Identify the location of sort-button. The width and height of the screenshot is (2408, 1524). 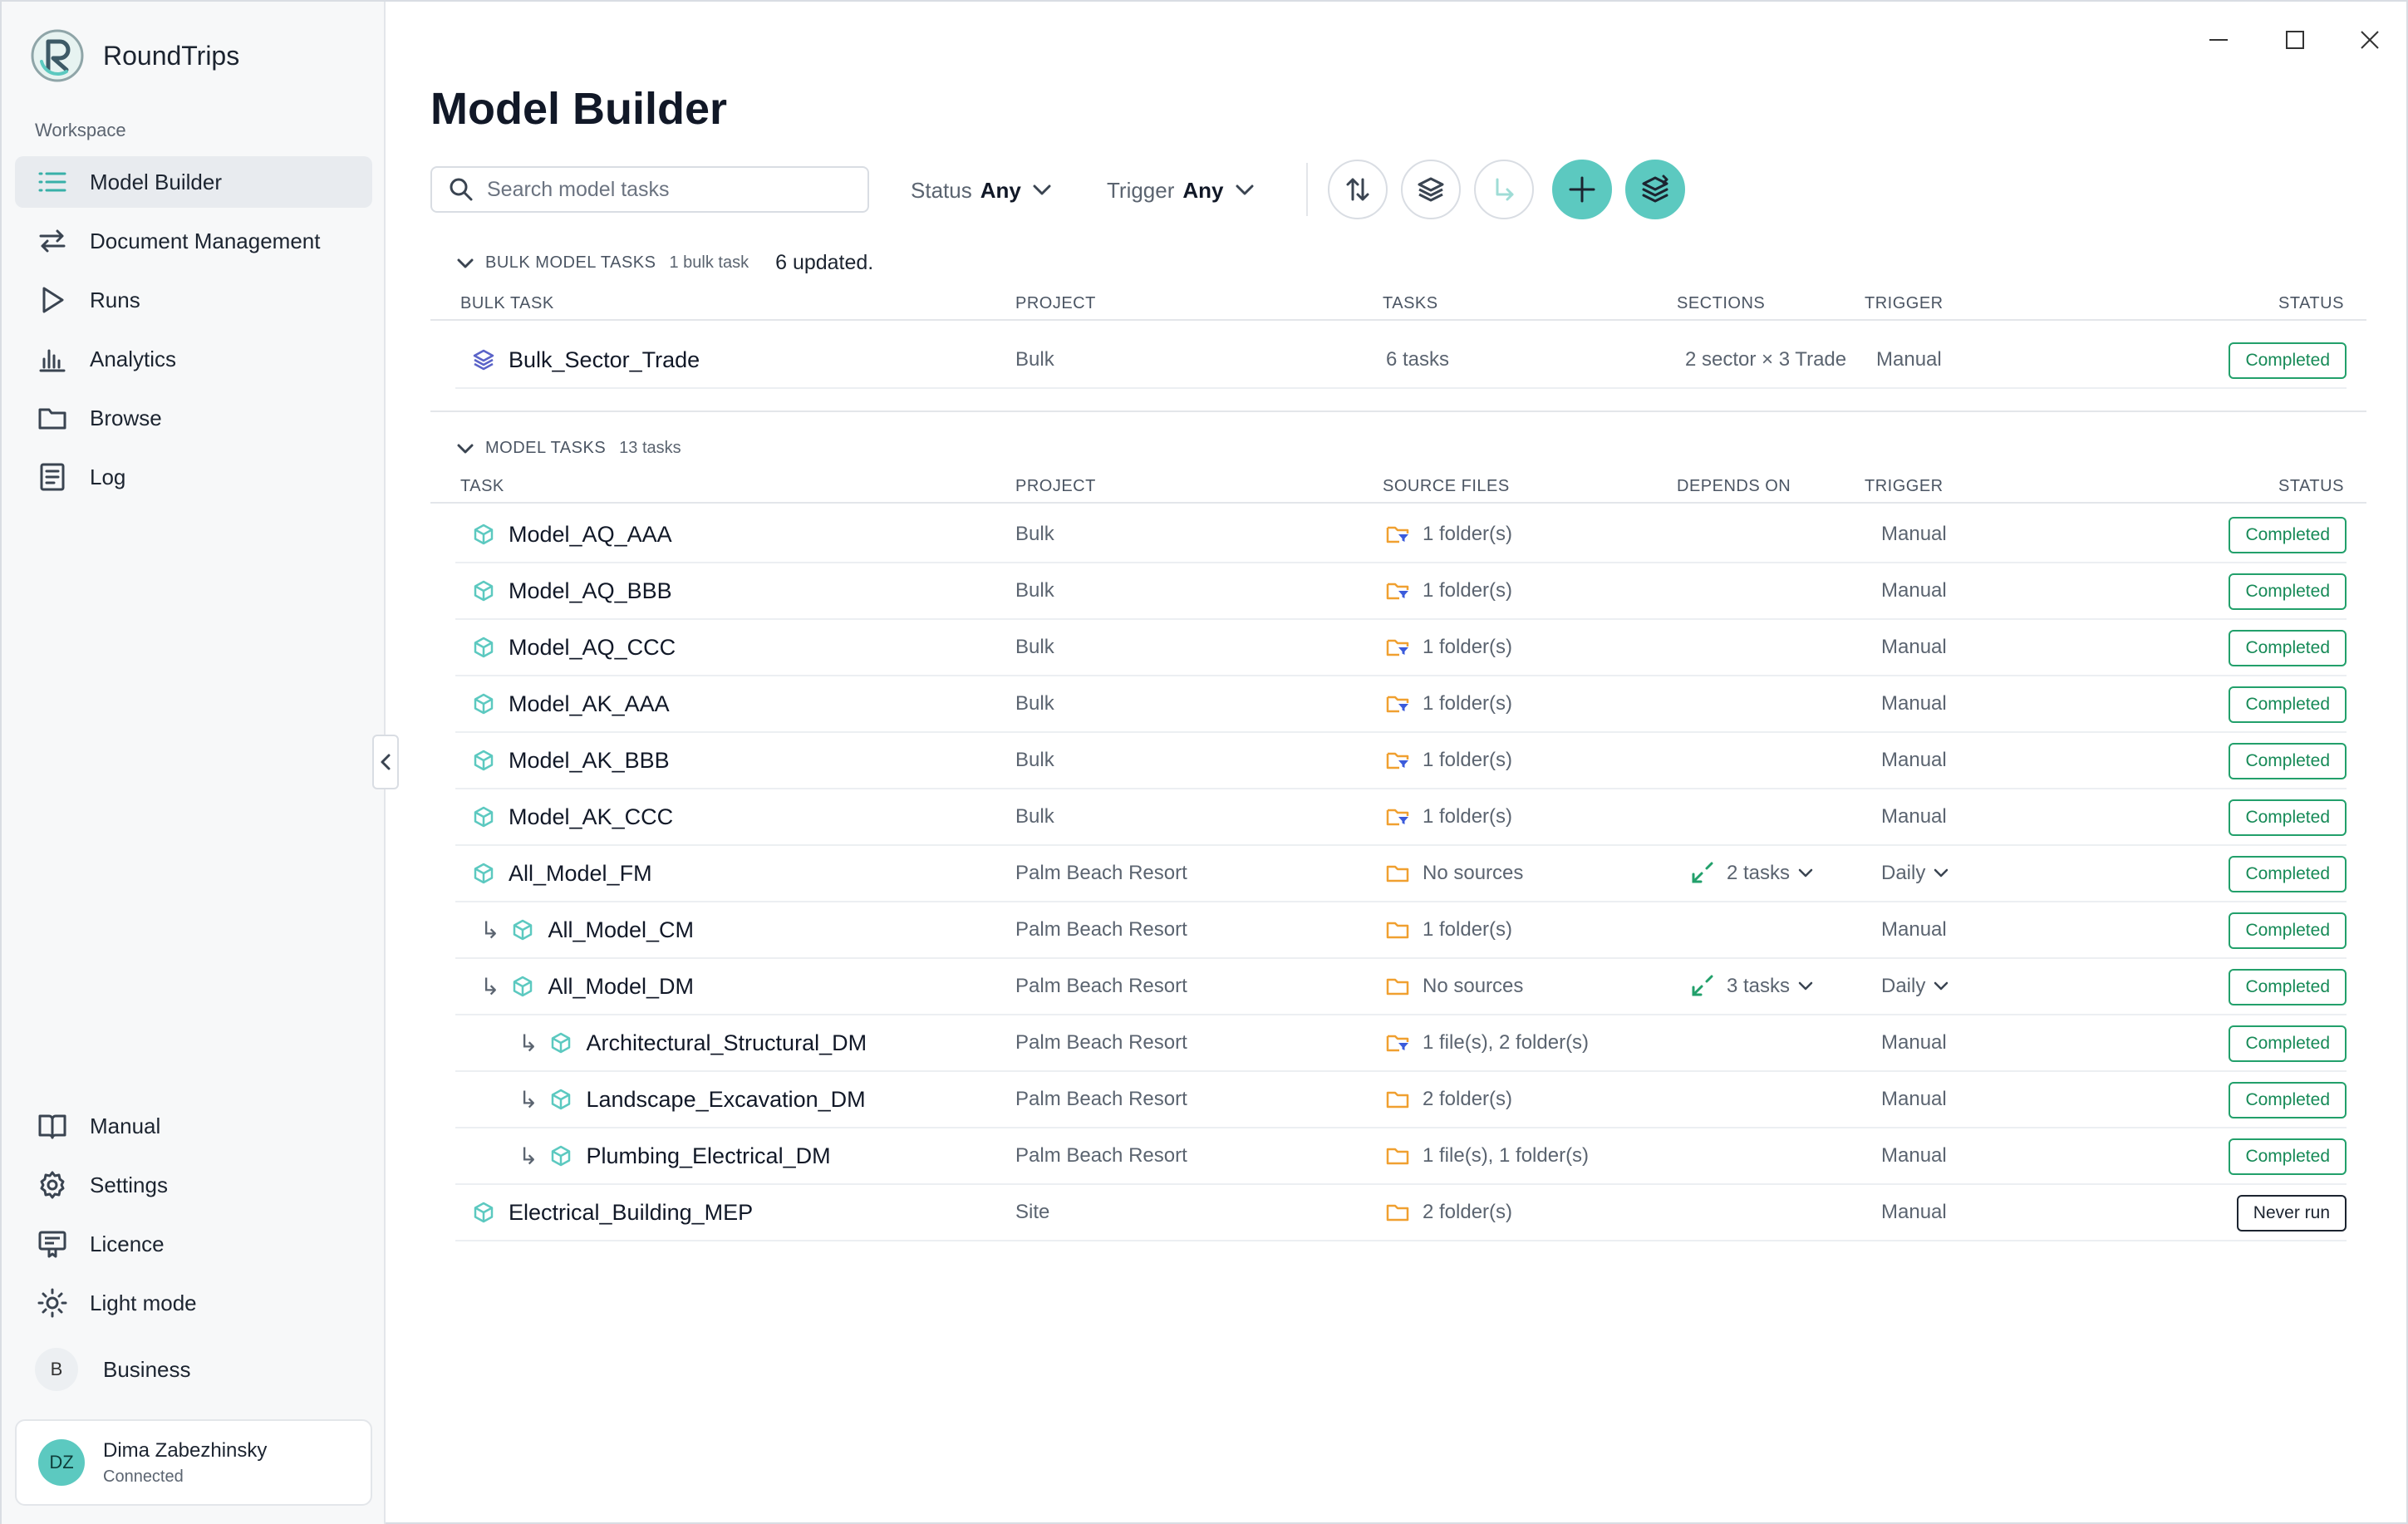
(1358, 189).